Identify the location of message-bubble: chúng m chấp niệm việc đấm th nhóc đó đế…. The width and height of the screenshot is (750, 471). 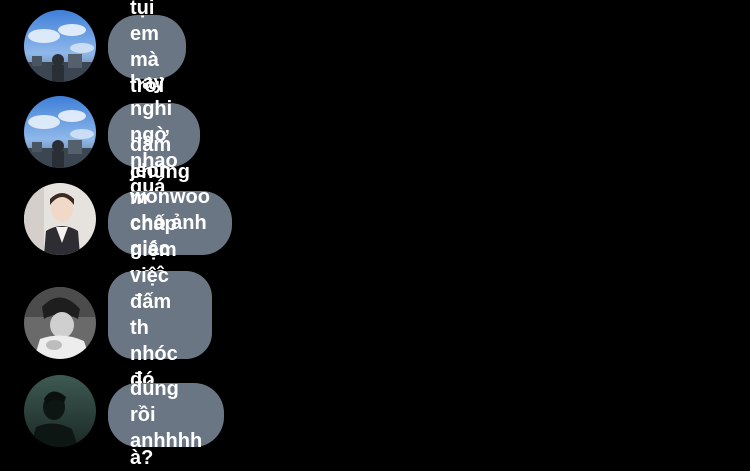
(160, 315).